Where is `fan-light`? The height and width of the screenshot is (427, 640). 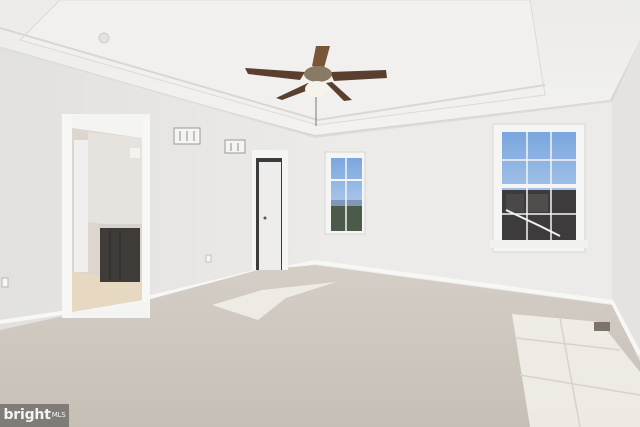
fan-light is located at coordinates (317, 89).